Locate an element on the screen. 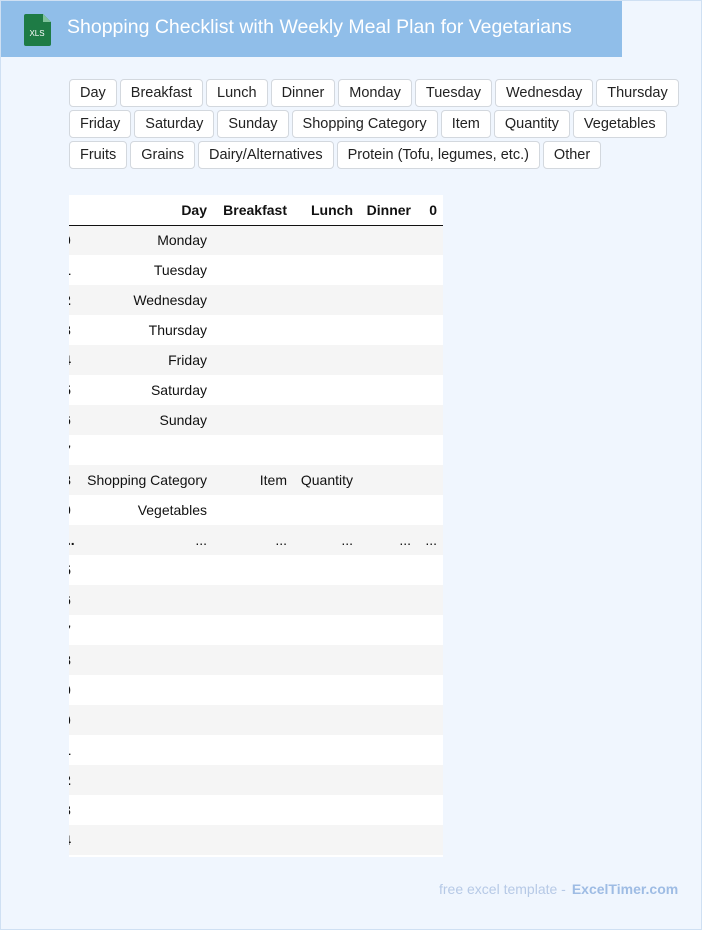 The image size is (702, 930). chip-button: Tuesday is located at coordinates (453, 93).